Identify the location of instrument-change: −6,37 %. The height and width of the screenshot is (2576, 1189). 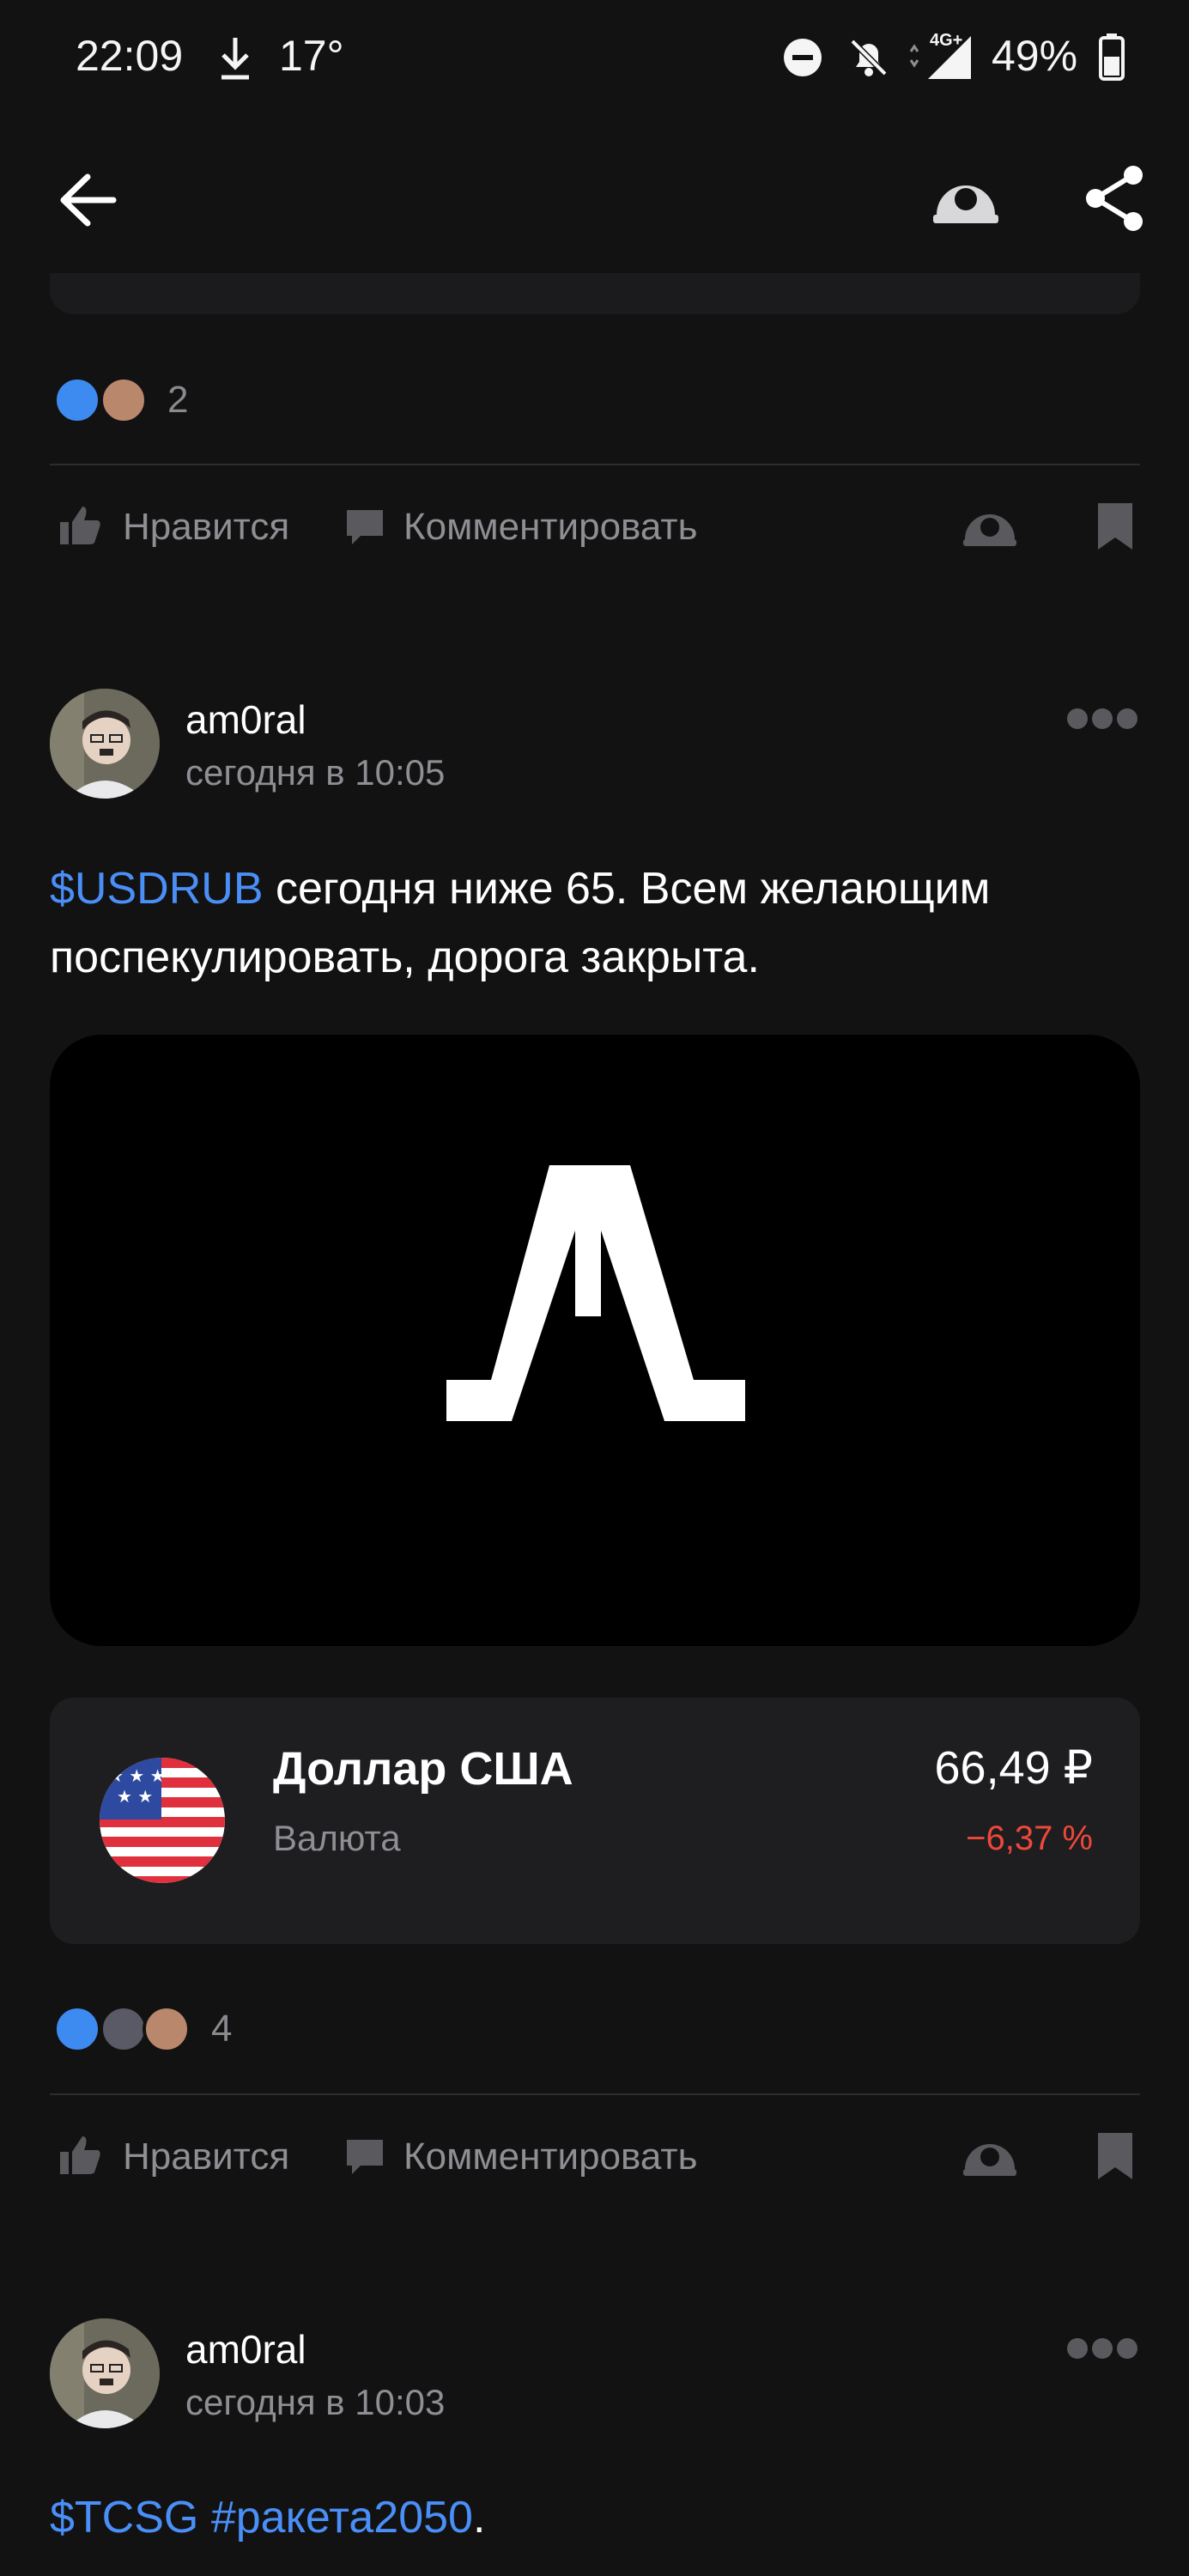
(1029, 1838).